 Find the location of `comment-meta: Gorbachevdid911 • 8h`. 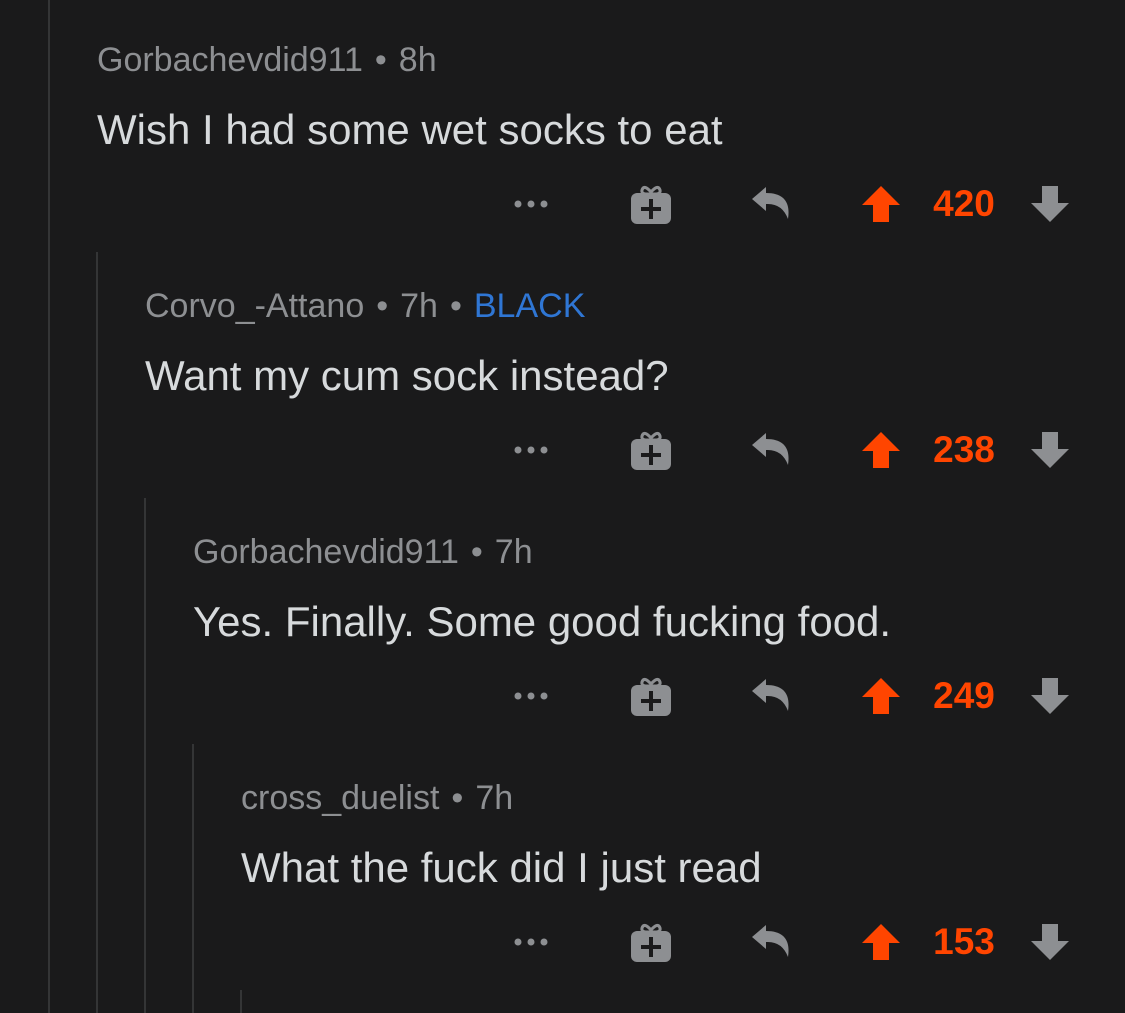

comment-meta: Gorbachevdid911 • 8h is located at coordinates (267, 60).